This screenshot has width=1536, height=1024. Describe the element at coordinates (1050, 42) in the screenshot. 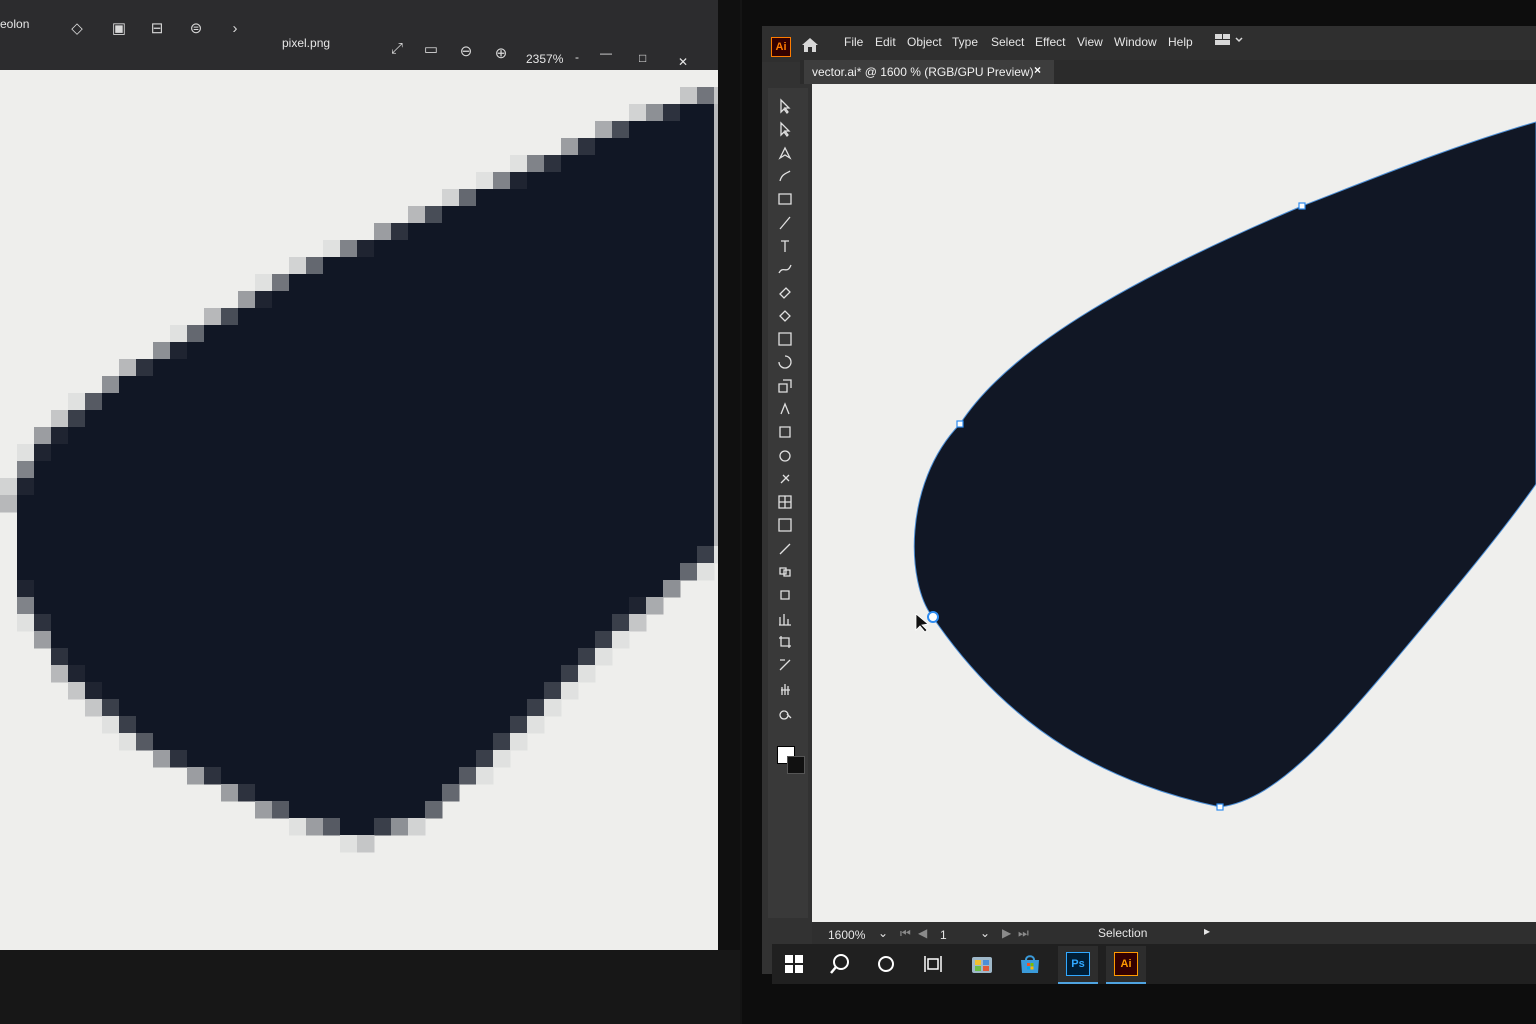

I see `menu-effect: Effect` at that location.